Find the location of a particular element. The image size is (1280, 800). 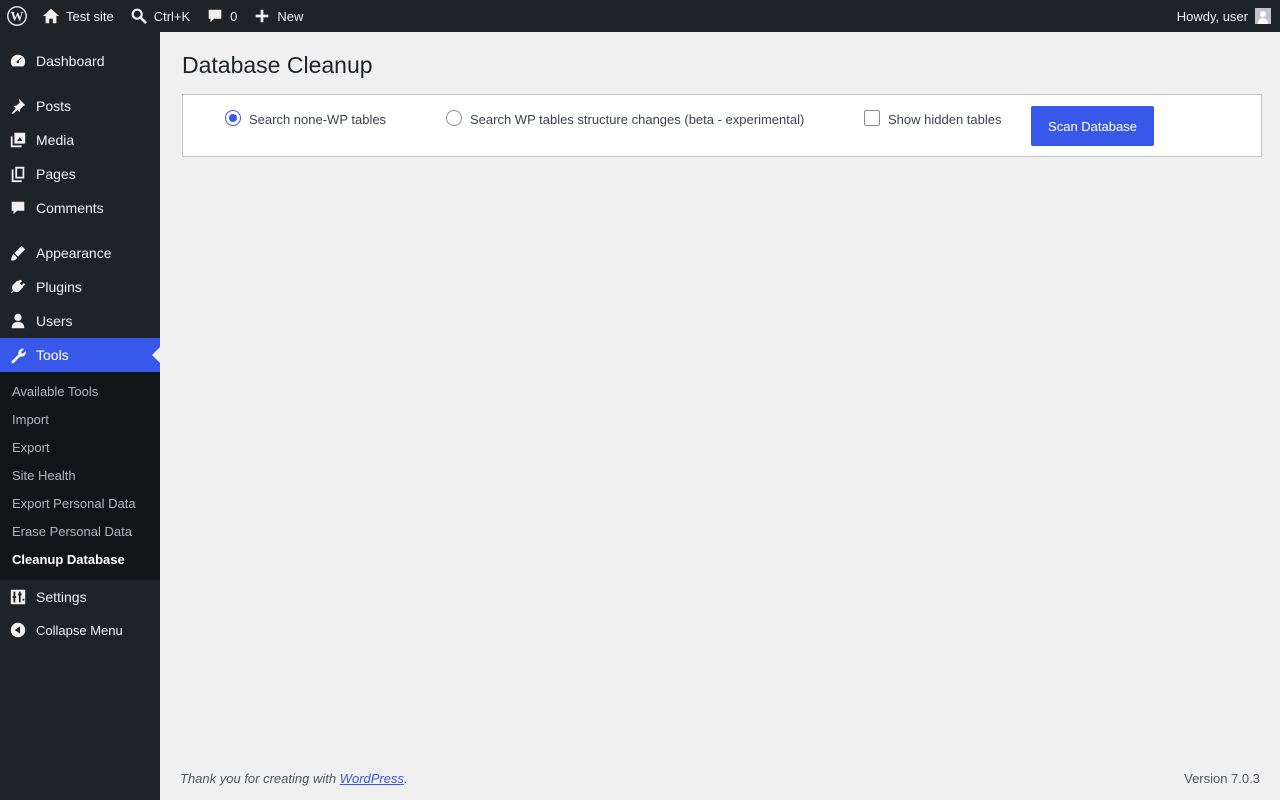

plug-icon is located at coordinates (18, 287).